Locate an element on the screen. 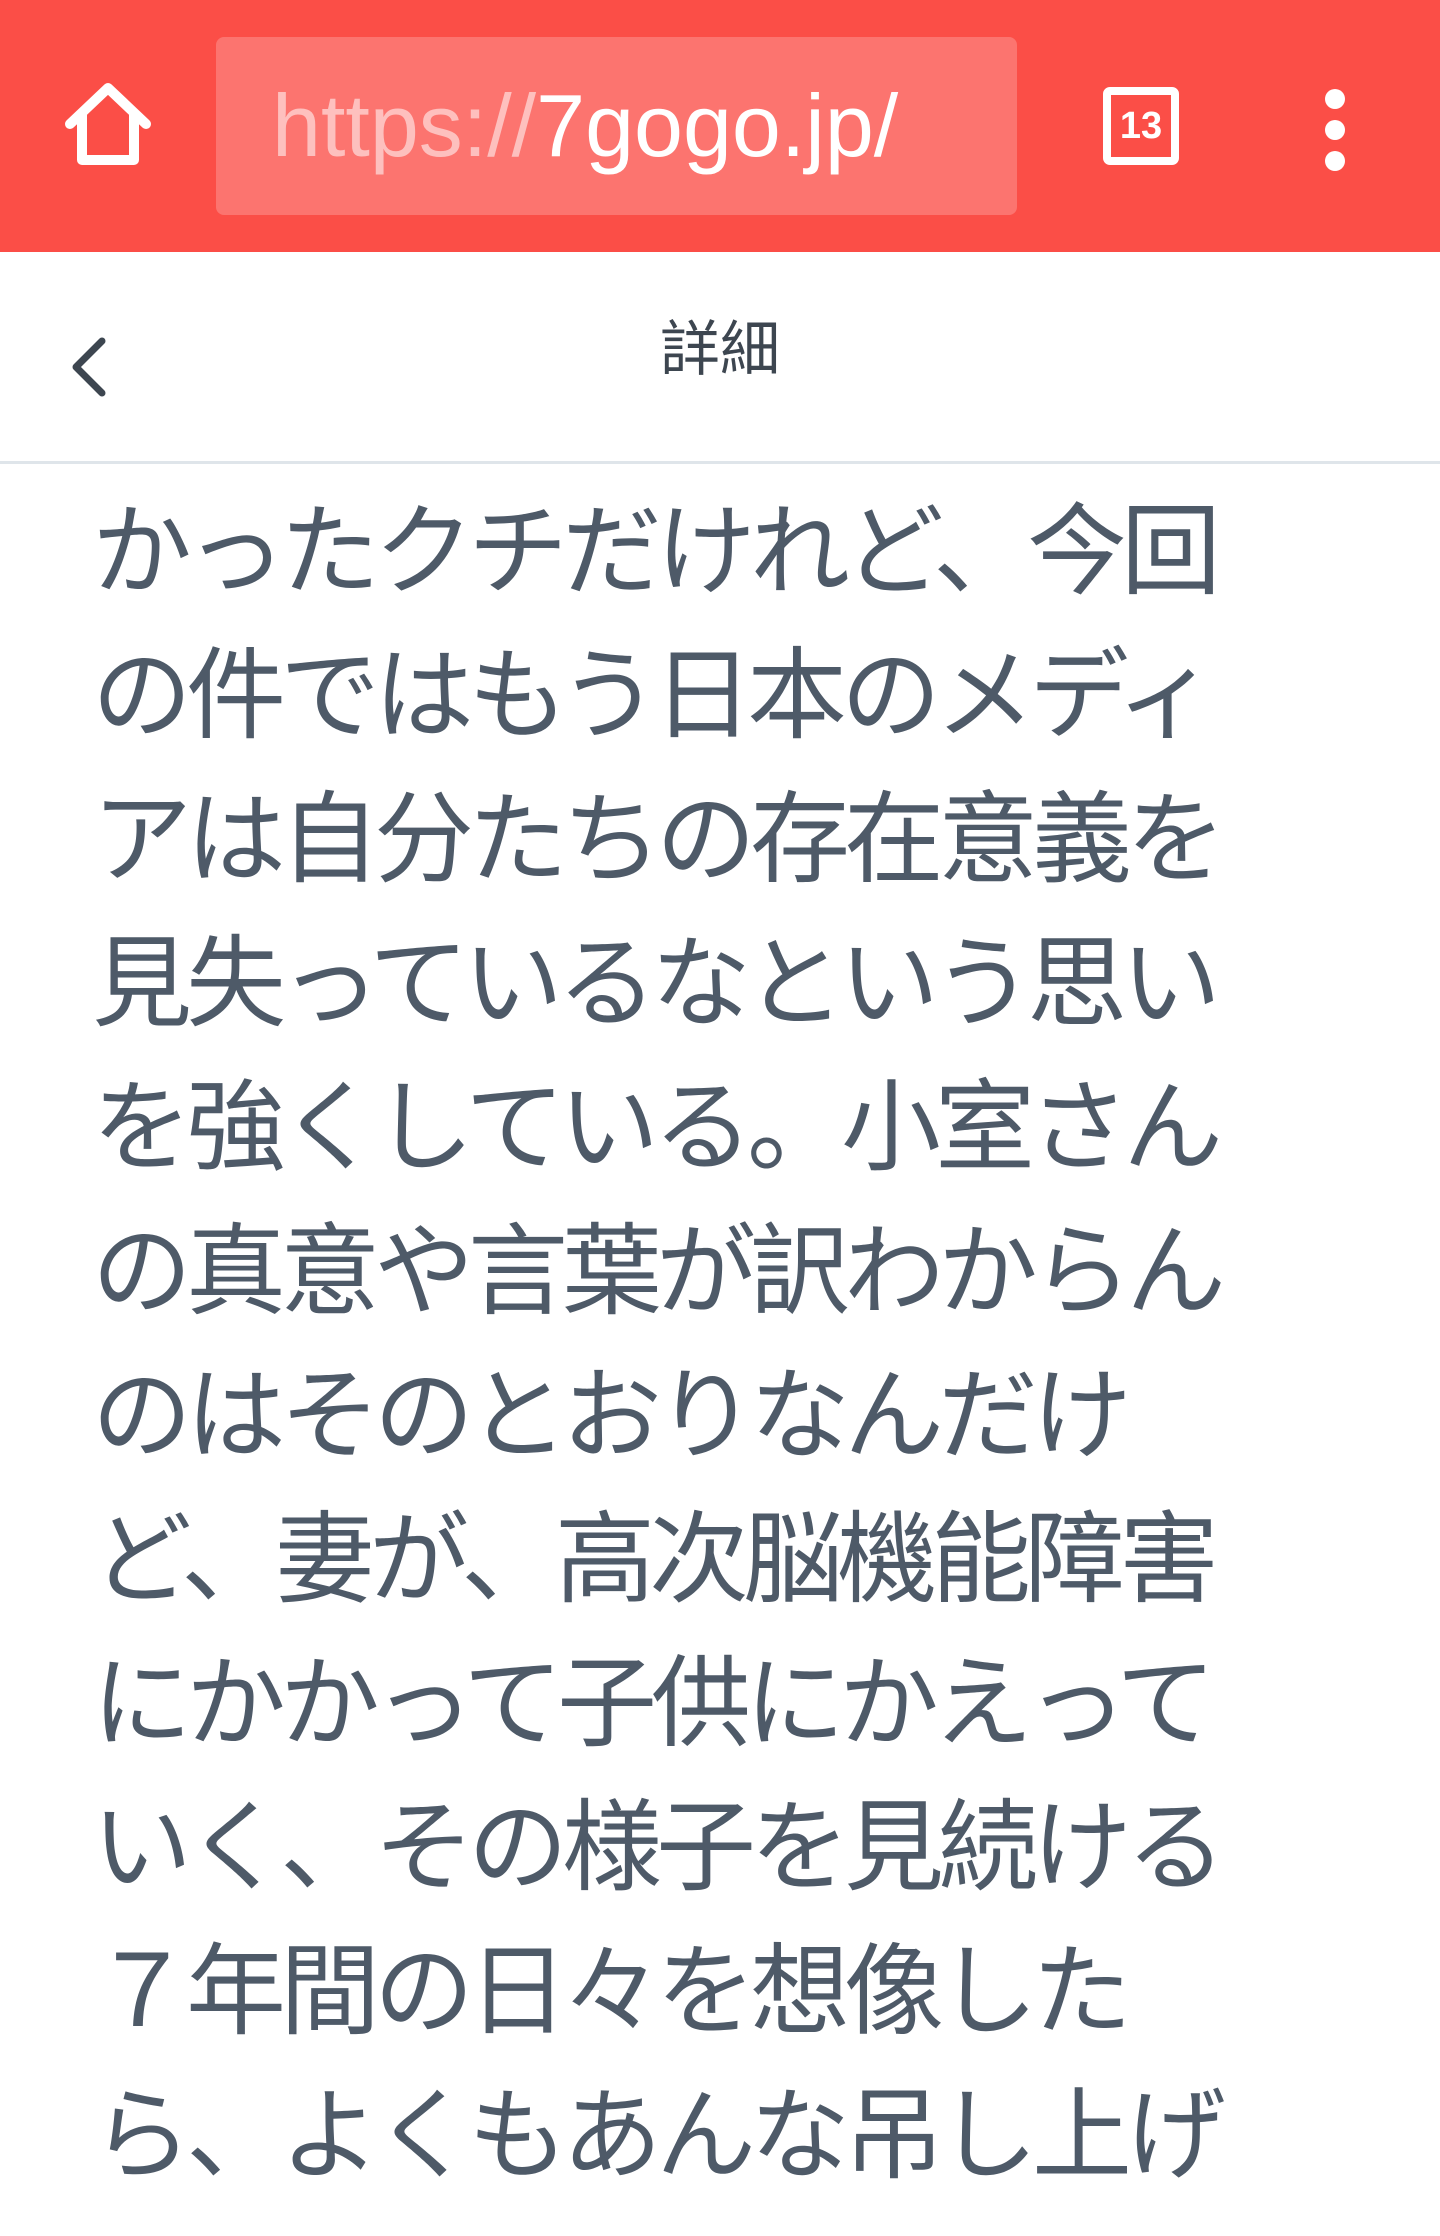 The width and height of the screenshot is (1440, 2236). text-line: を強くしている。小室さん is located at coordinates (657, 1127).